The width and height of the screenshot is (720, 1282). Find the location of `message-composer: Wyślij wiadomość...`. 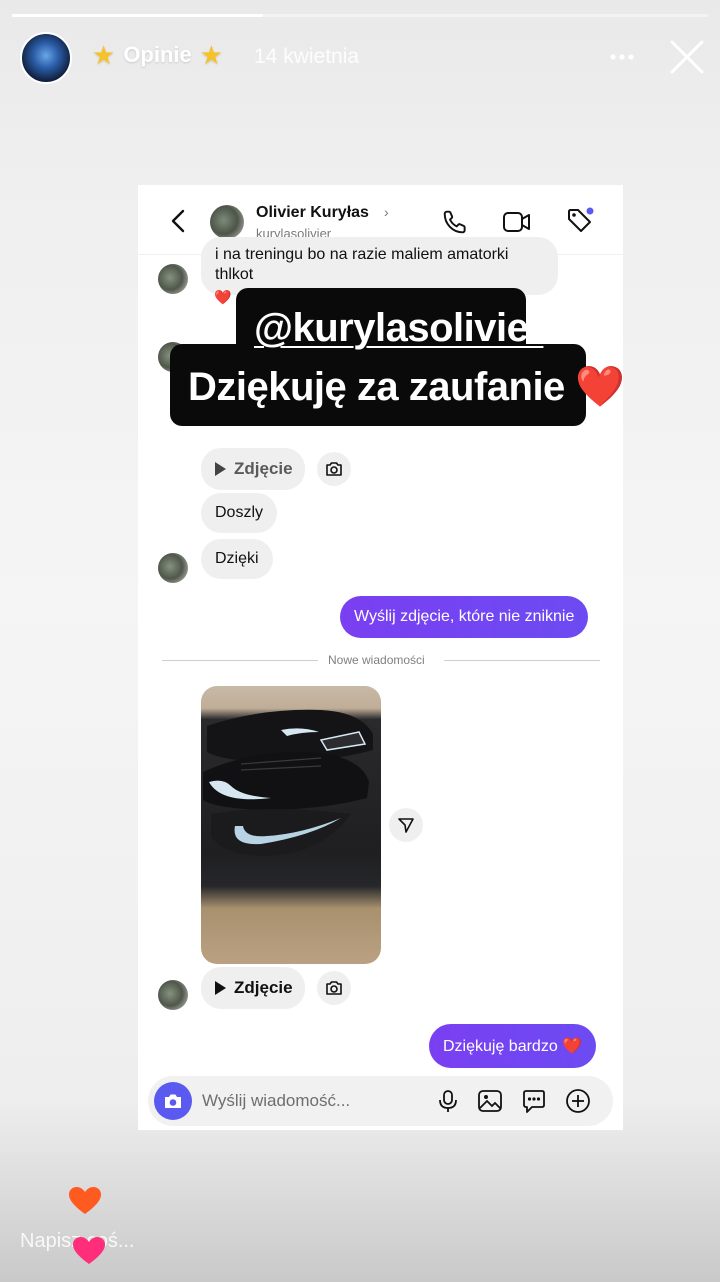

message-composer: Wyślij wiadomość... is located at coordinates (380, 1101).